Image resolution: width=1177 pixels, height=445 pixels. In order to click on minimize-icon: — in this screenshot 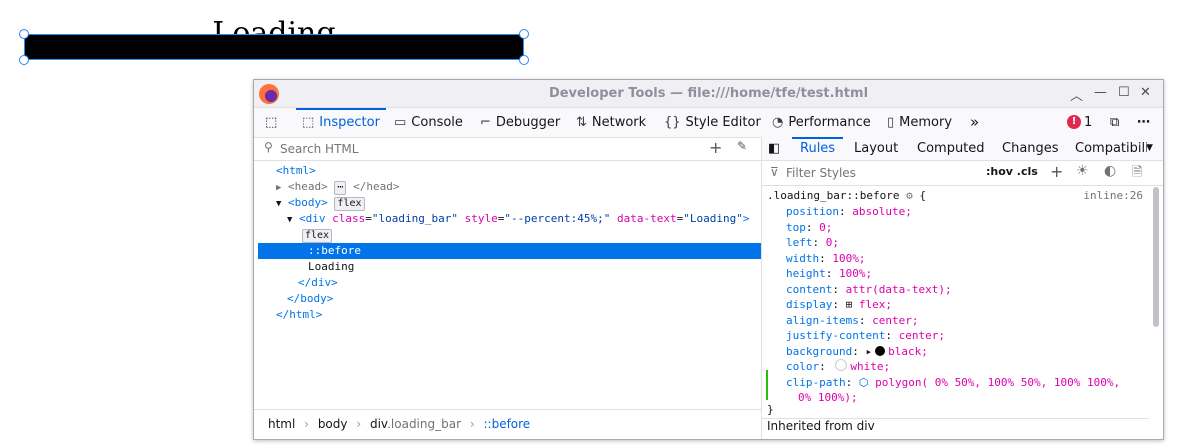, I will do `click(1100, 92)`.